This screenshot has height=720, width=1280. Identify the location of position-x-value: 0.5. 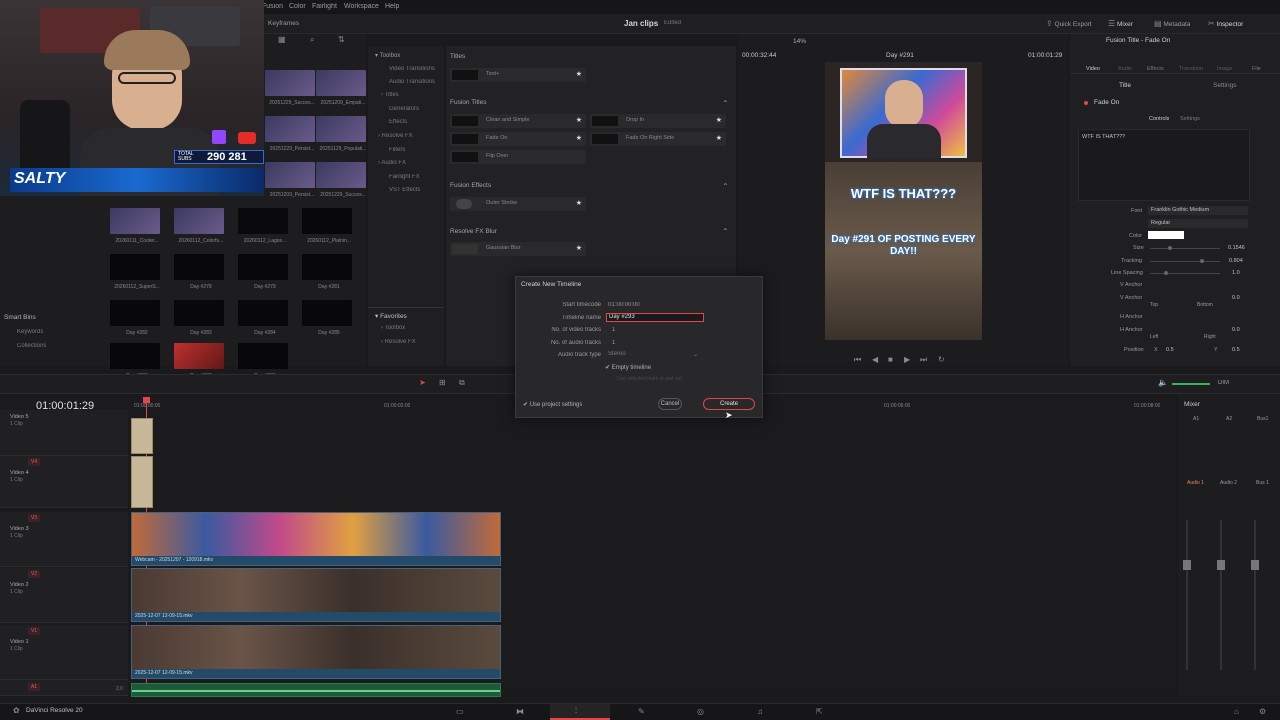
(1170, 350).